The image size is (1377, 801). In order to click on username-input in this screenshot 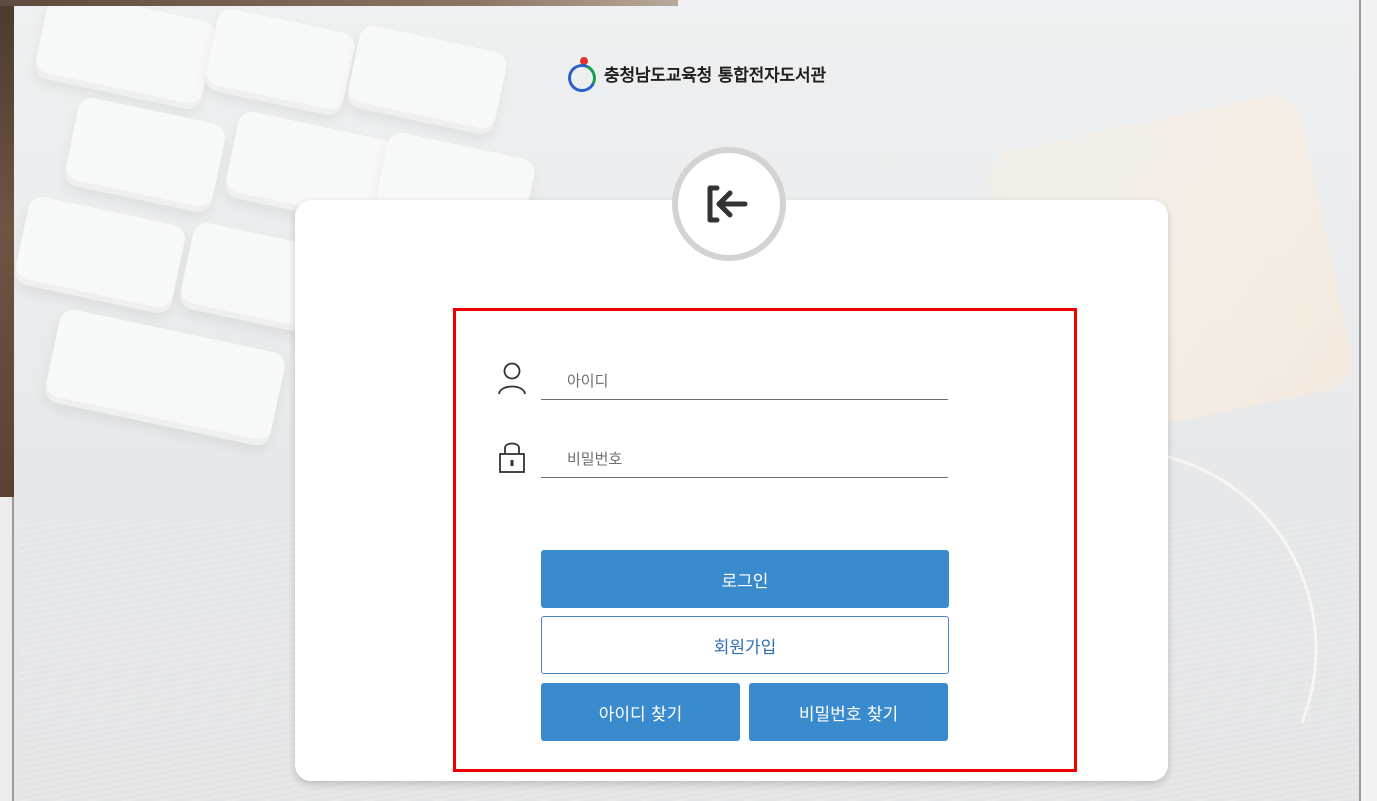, I will do `click(744, 381)`.